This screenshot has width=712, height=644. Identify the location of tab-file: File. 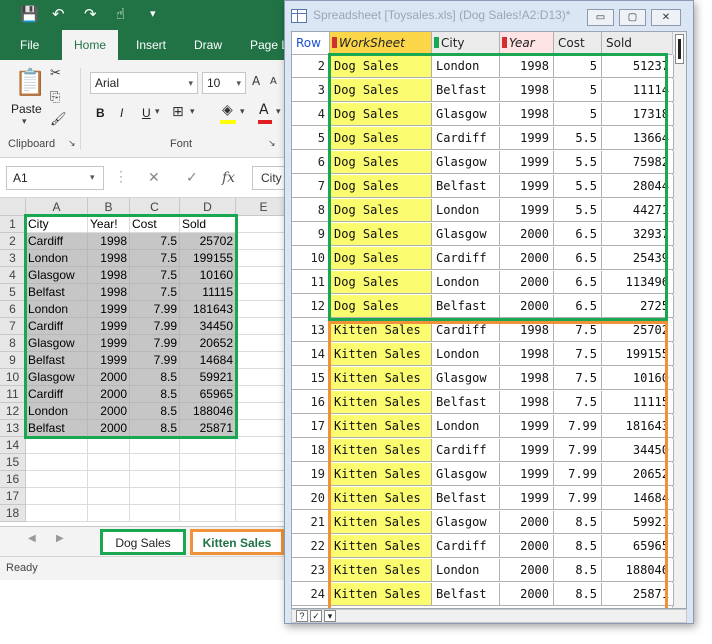
(29, 45).